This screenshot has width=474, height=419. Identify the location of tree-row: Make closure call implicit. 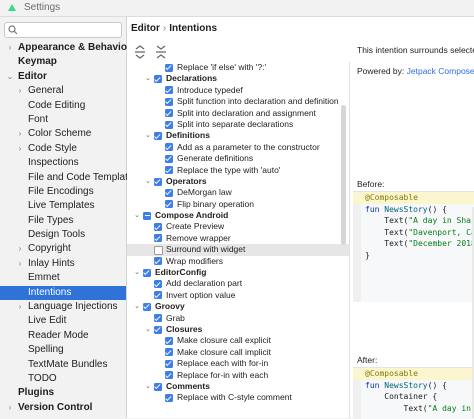
(238, 352).